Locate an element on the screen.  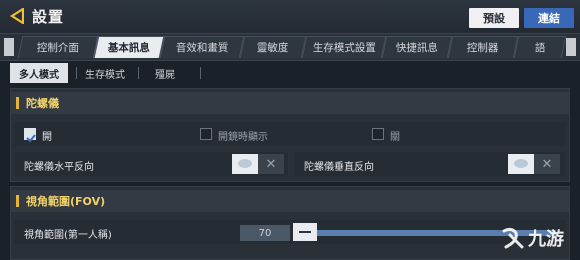
subtab-survival: 生存模式 is located at coordinates (105, 73).